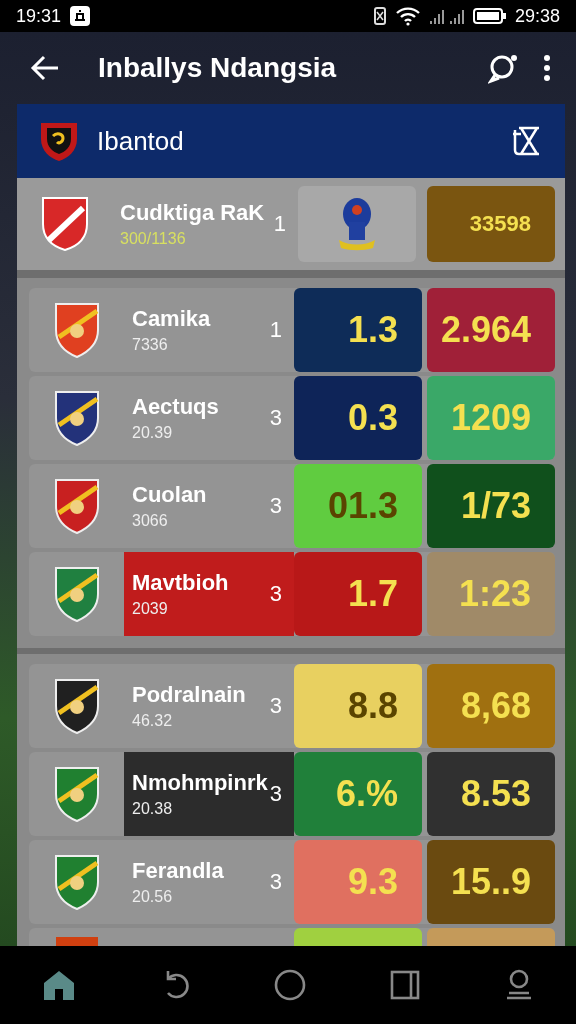  What do you see at coordinates (39, 16) in the screenshot?
I see `status-time: 19:31` at bounding box center [39, 16].